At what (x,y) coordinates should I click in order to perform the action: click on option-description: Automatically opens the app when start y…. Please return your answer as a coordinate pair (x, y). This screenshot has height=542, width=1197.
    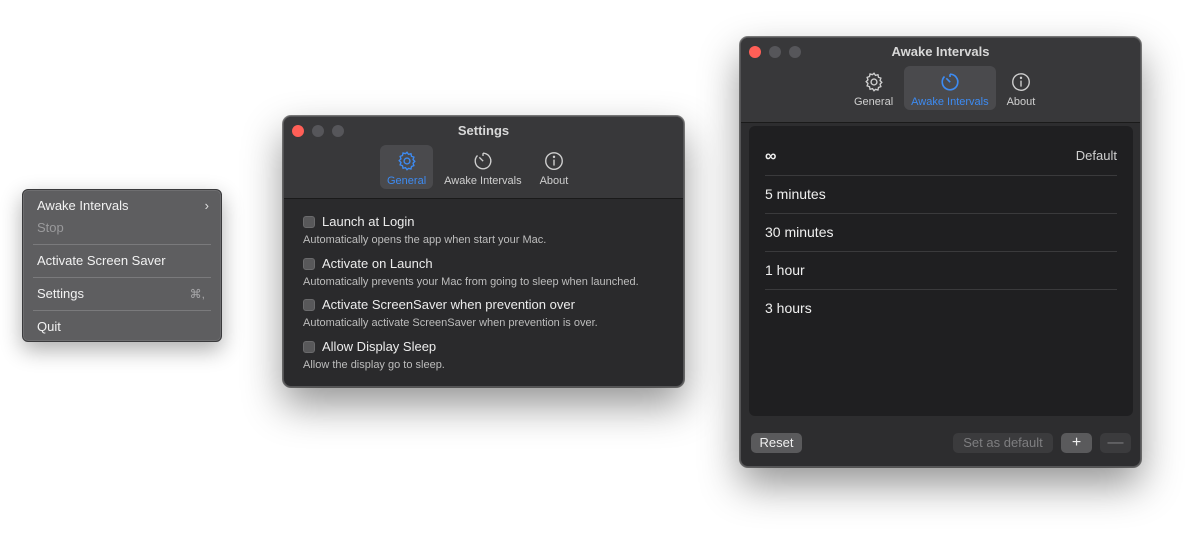
    Looking at the image, I should click on (425, 240).